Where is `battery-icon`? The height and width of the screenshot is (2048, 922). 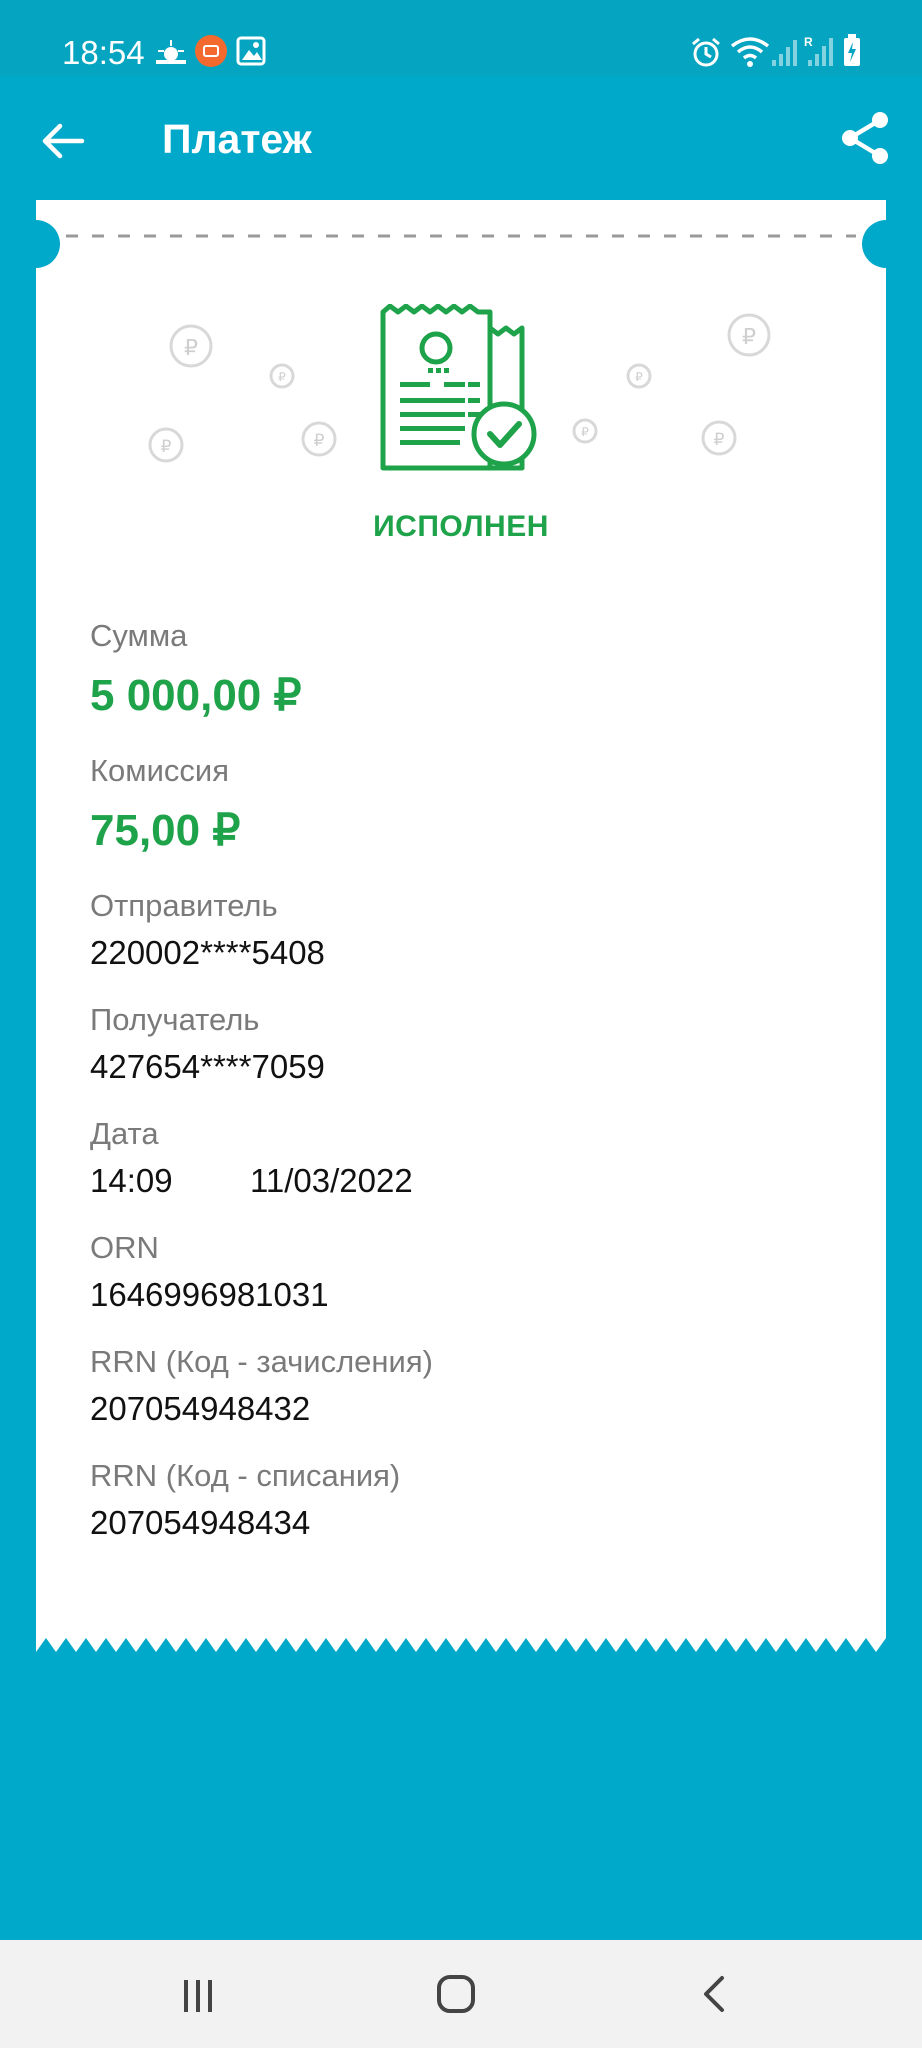
battery-icon is located at coordinates (852, 50).